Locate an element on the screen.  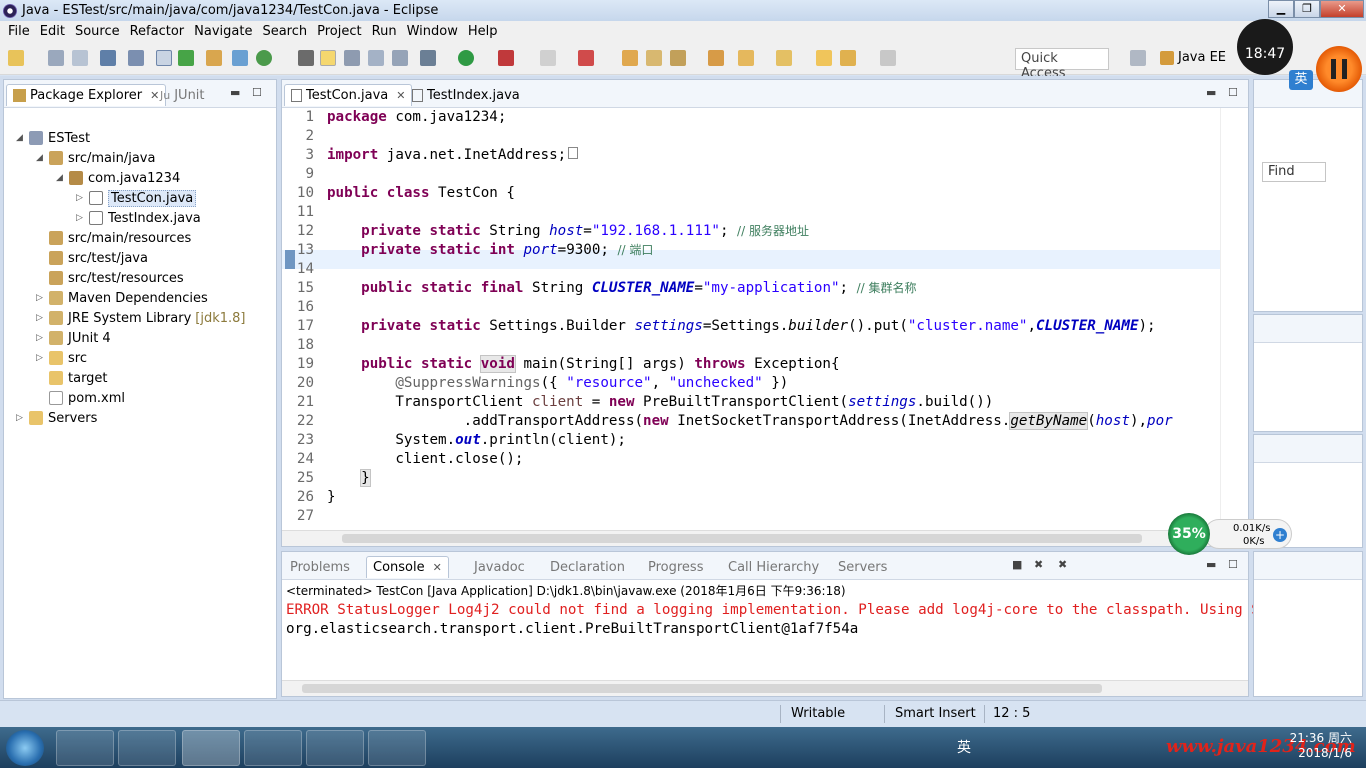
add-icon: + is located at coordinates (1280, 535).